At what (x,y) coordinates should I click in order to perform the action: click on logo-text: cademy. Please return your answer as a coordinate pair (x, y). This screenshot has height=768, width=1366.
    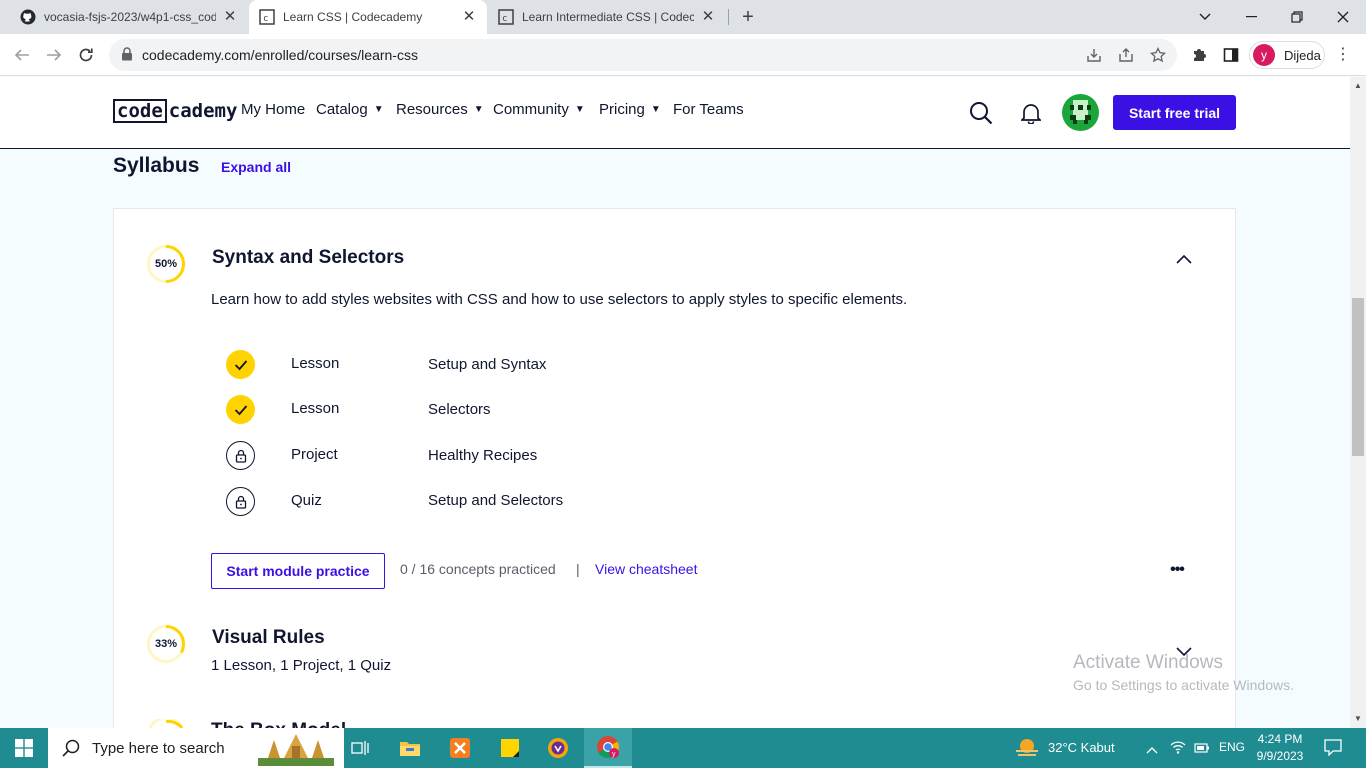
    Looking at the image, I should click on (203, 111).